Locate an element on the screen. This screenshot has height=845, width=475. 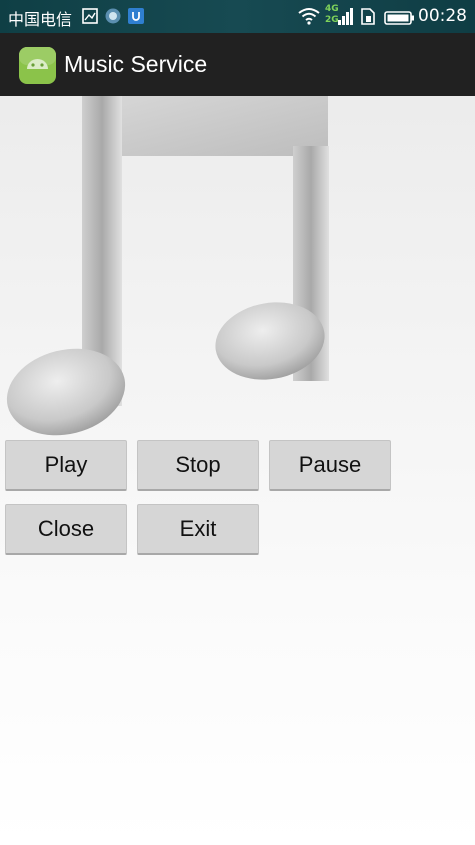
close-button: Close is located at coordinates (66, 529).